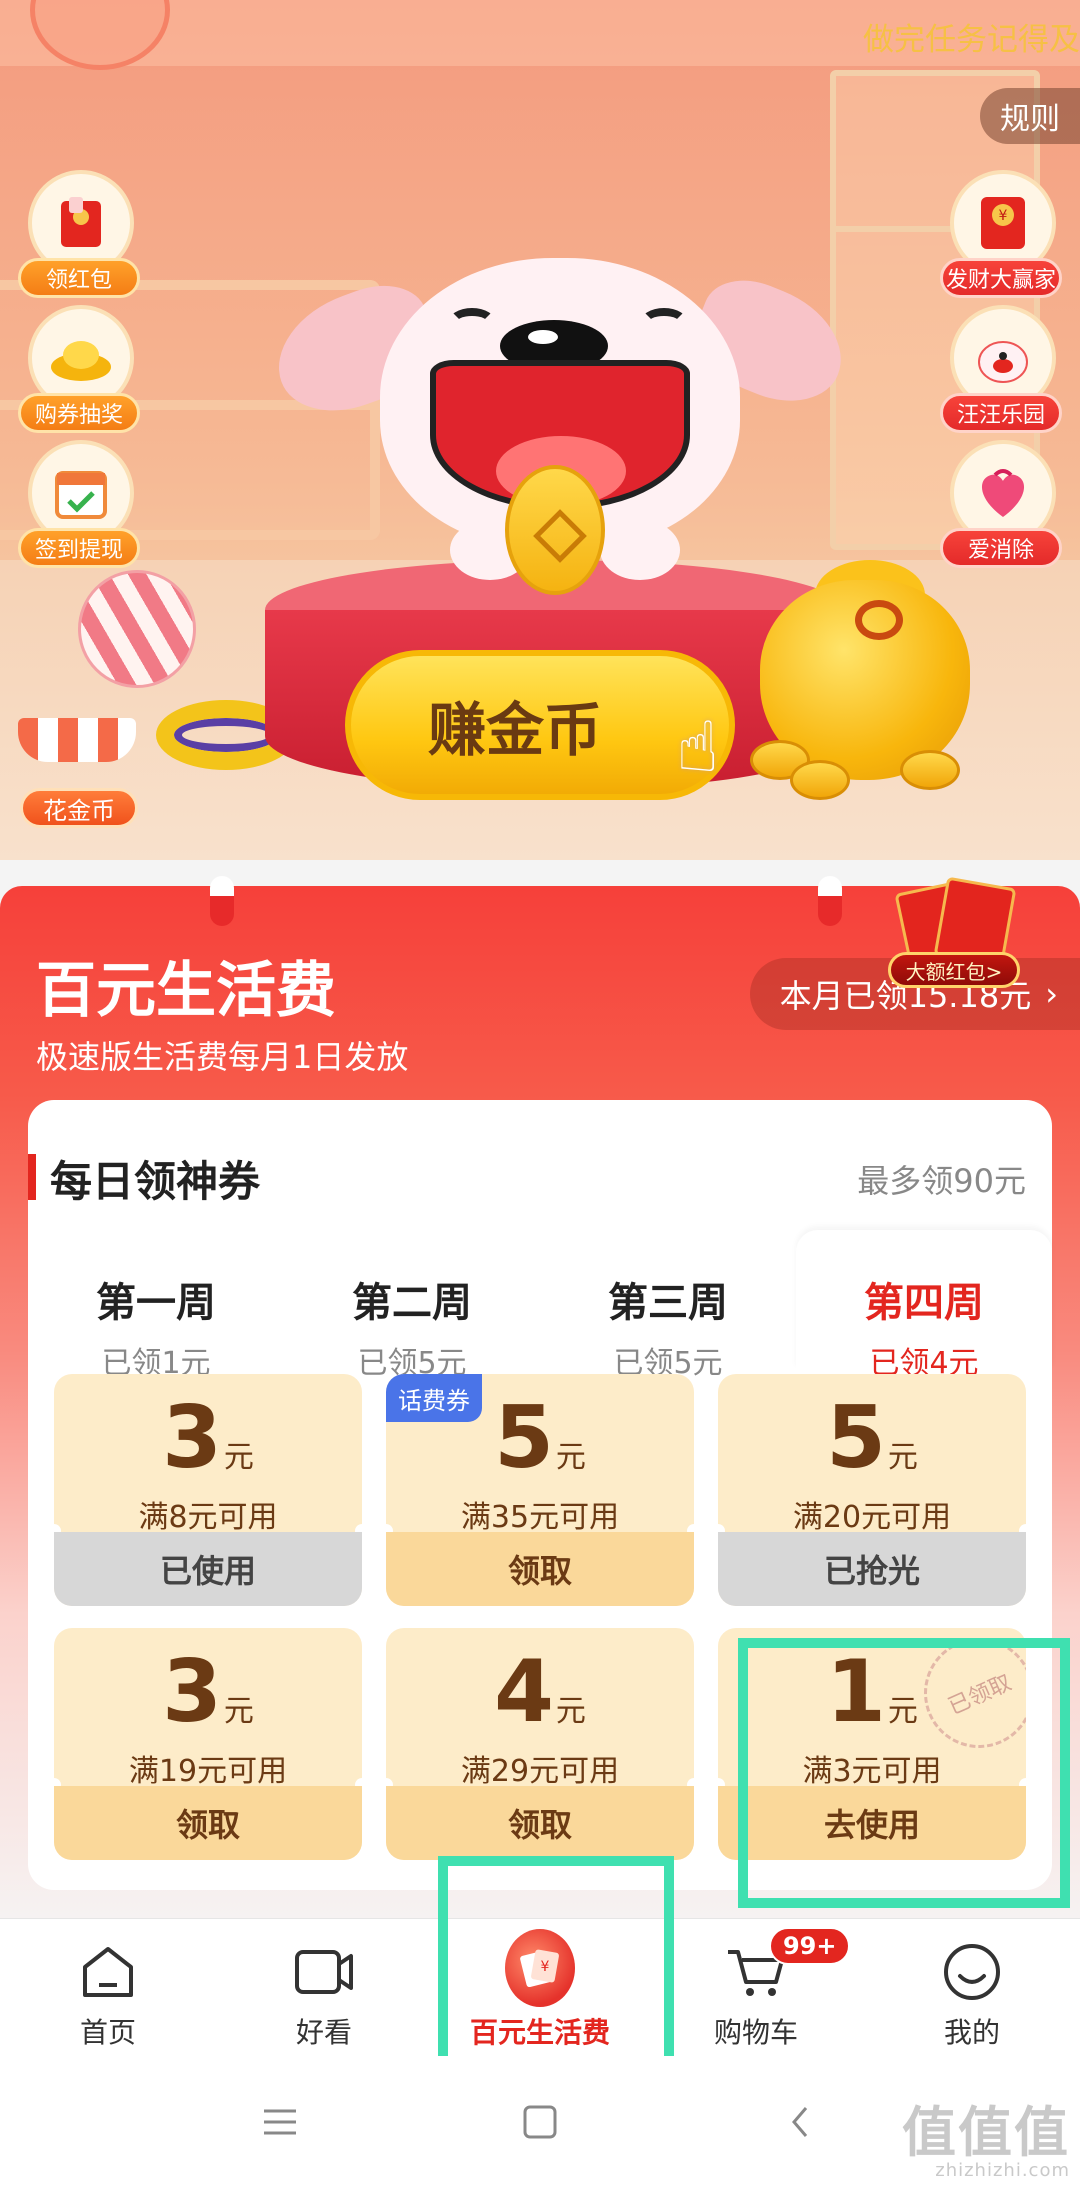  What do you see at coordinates (954, 970) in the screenshot?
I see `big-redpack-label: 大额红包>` at bounding box center [954, 970].